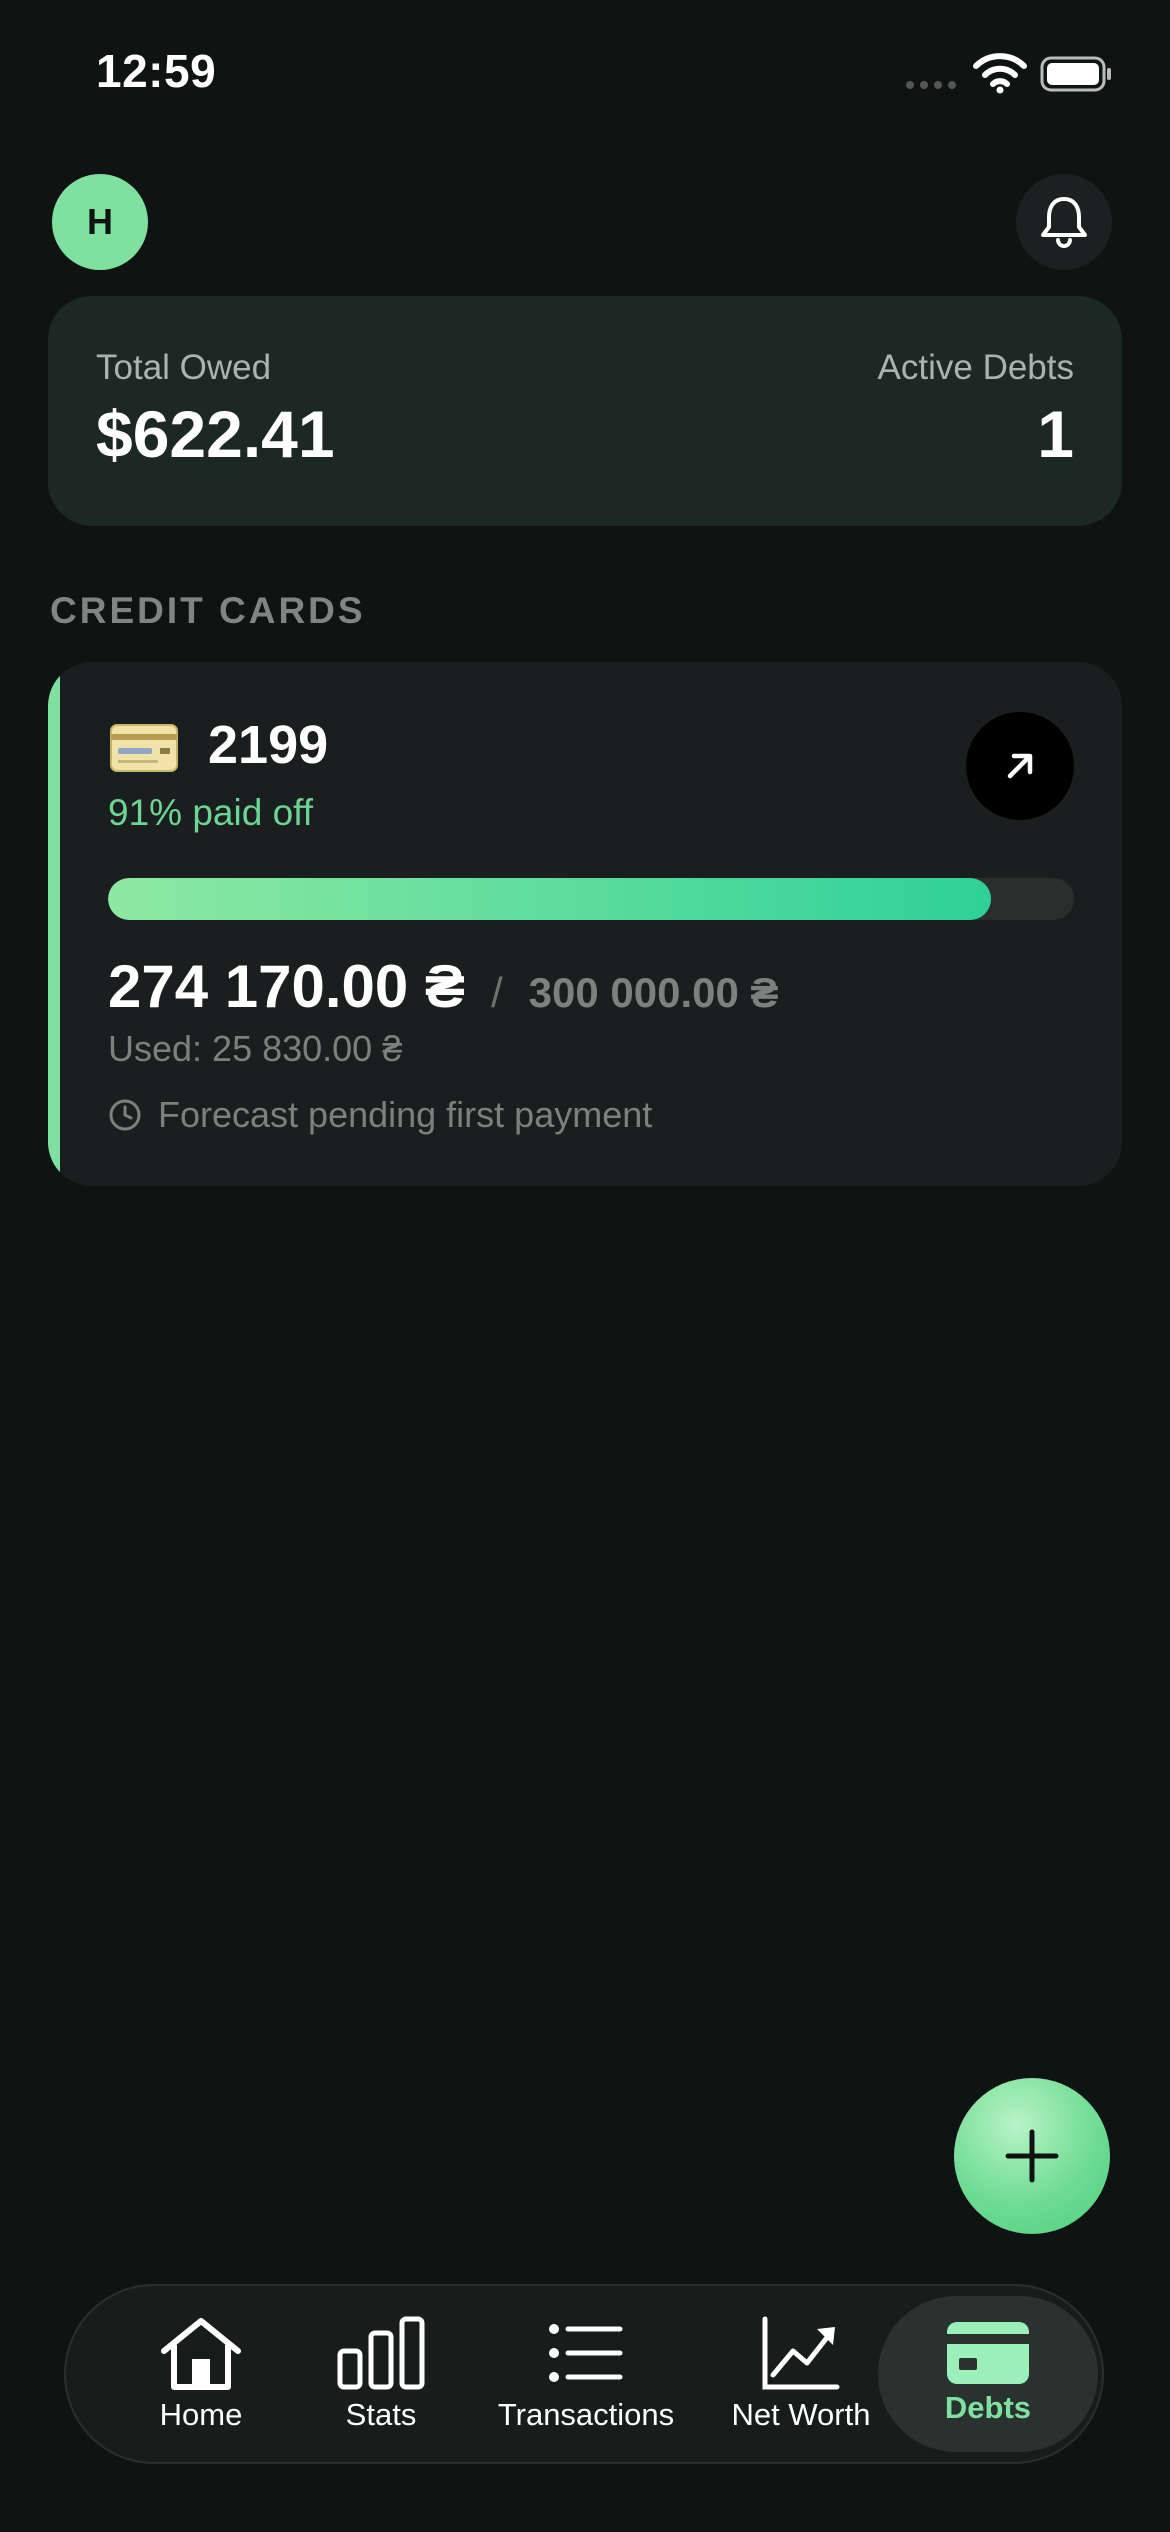 This screenshot has width=1170, height=2532. Describe the element at coordinates (268, 745) in the screenshot. I see `card-name: 2199` at that location.